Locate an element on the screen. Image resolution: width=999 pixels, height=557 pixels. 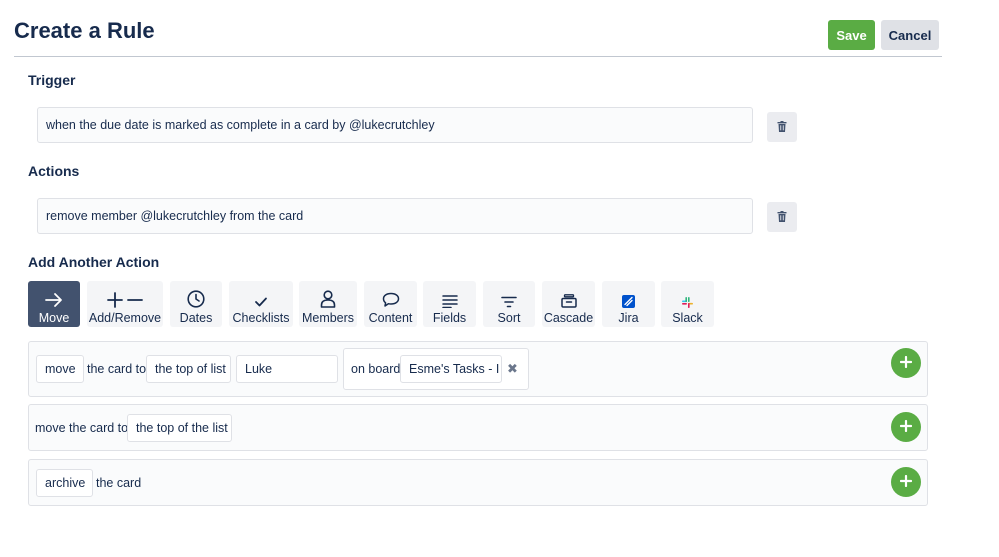
tab-sort: Sort is located at coordinates (509, 304).